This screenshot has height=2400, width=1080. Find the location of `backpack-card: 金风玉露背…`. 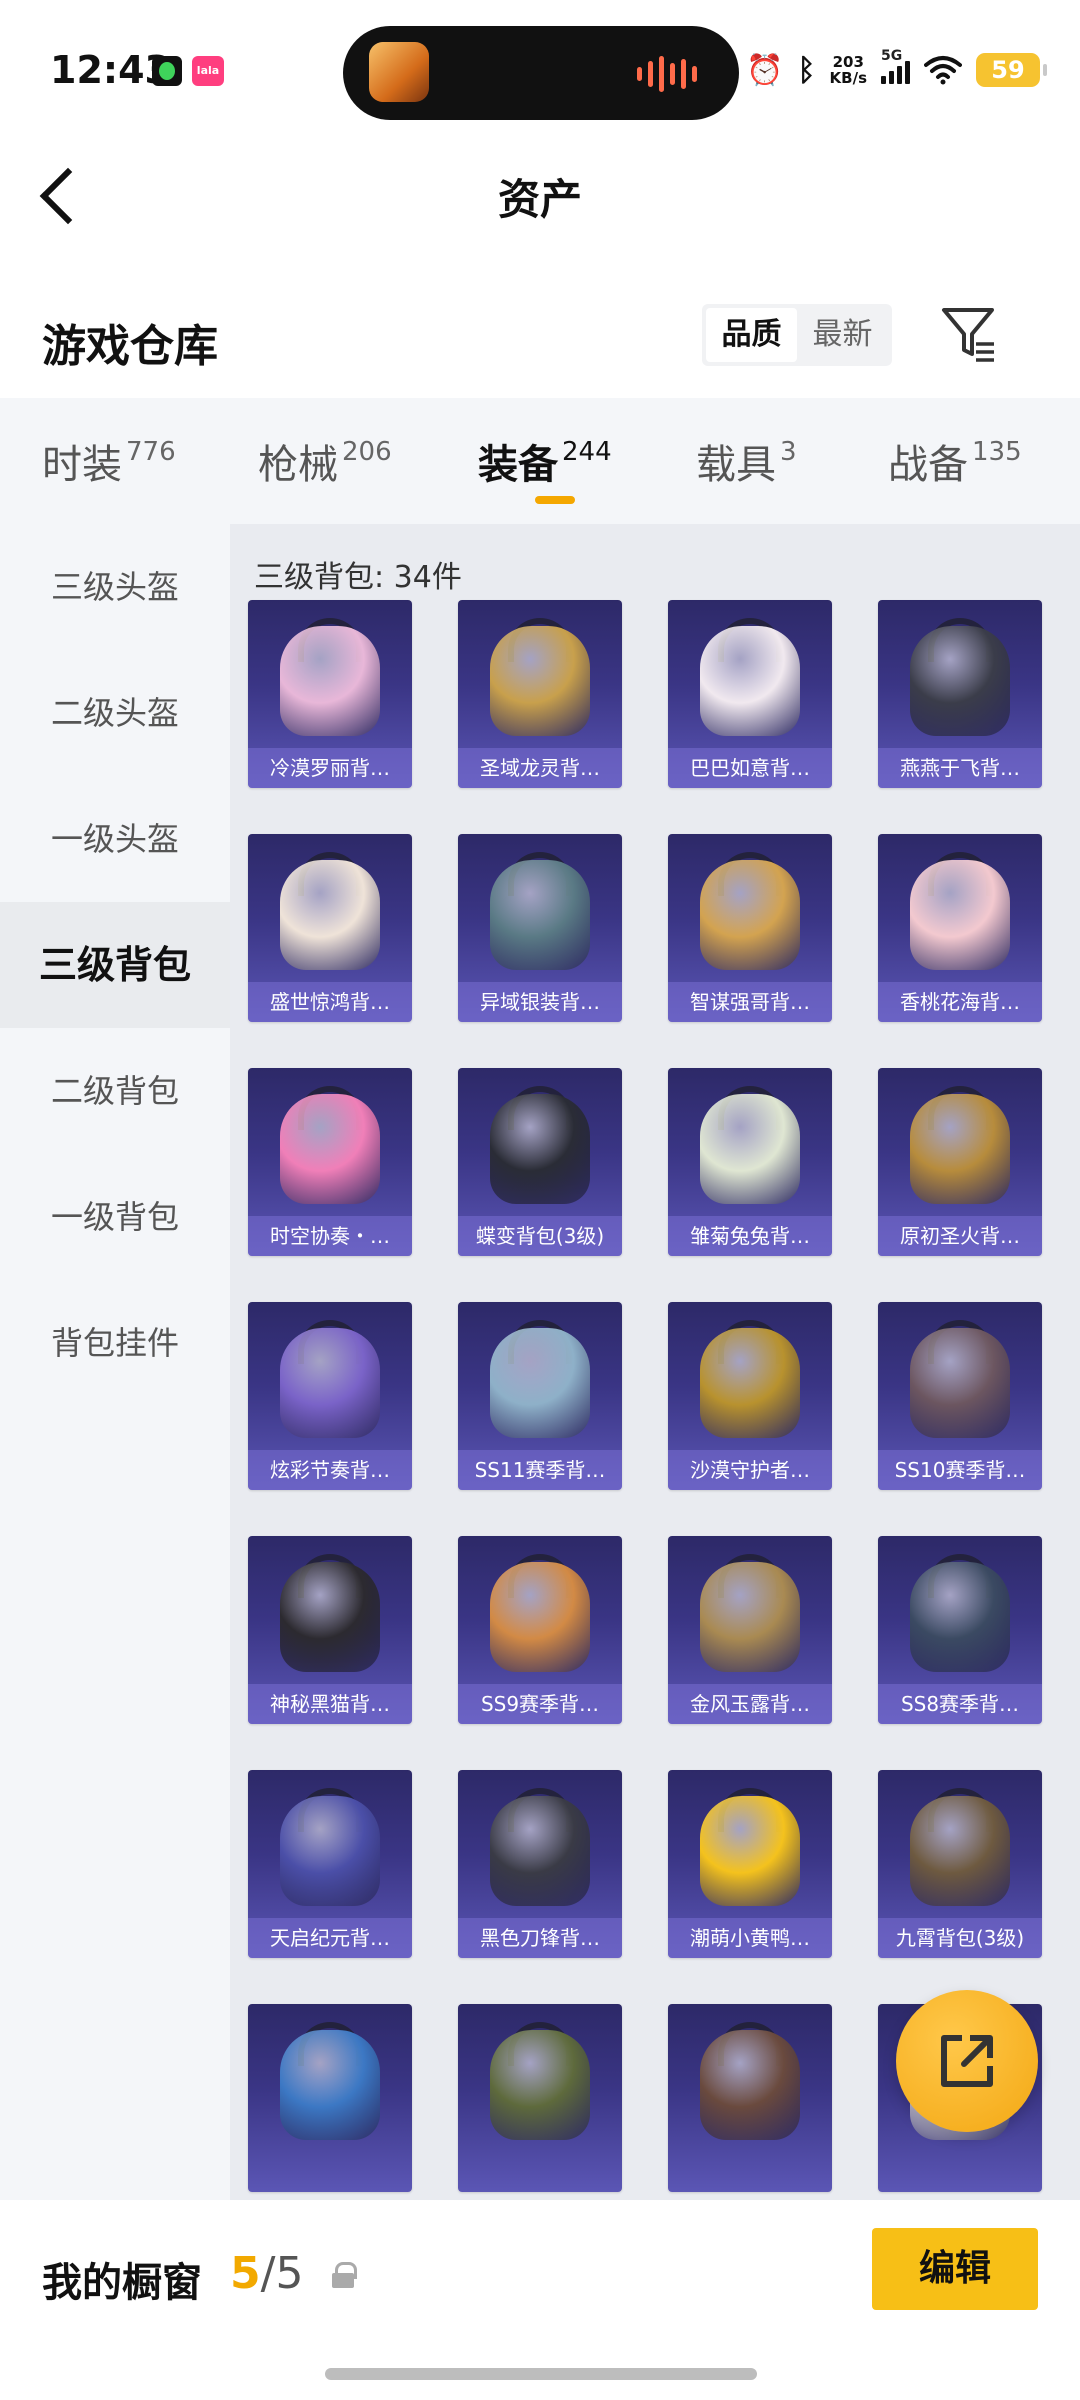

backpack-card: 金风玉露背… is located at coordinates (750, 1630).